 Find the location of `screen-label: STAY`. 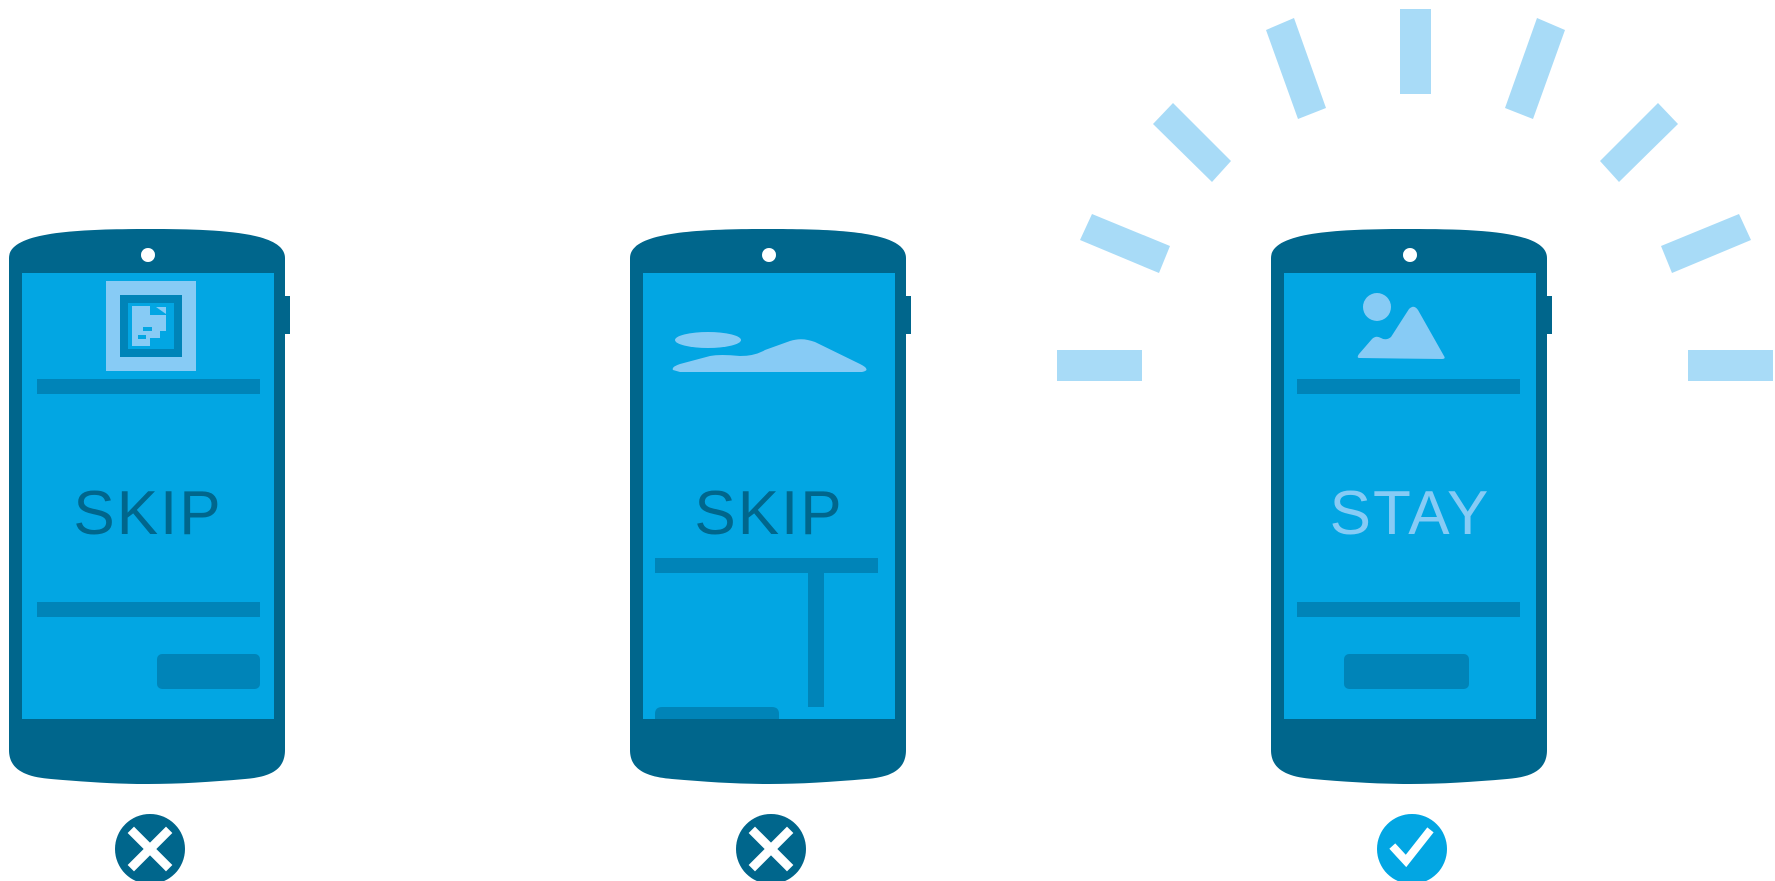

screen-label: STAY is located at coordinates (1410, 513).